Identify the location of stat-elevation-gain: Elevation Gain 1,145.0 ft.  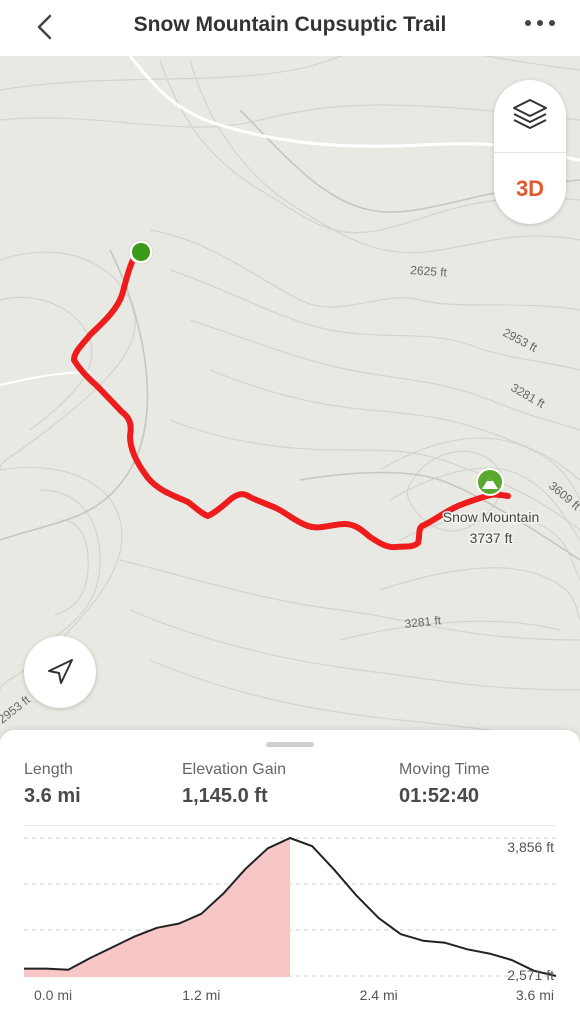
(234, 784).